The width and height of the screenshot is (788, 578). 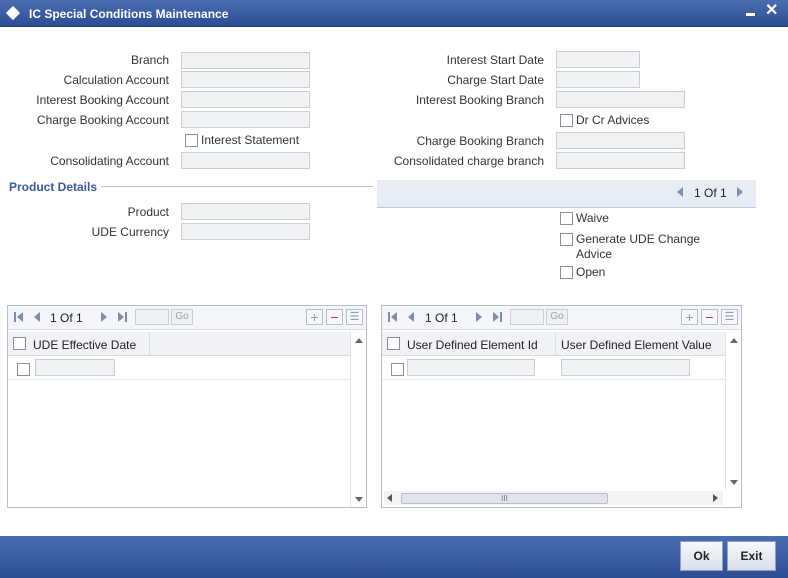 I want to click on generate-ude-change-advice-checkbox, so click(x=566, y=239).